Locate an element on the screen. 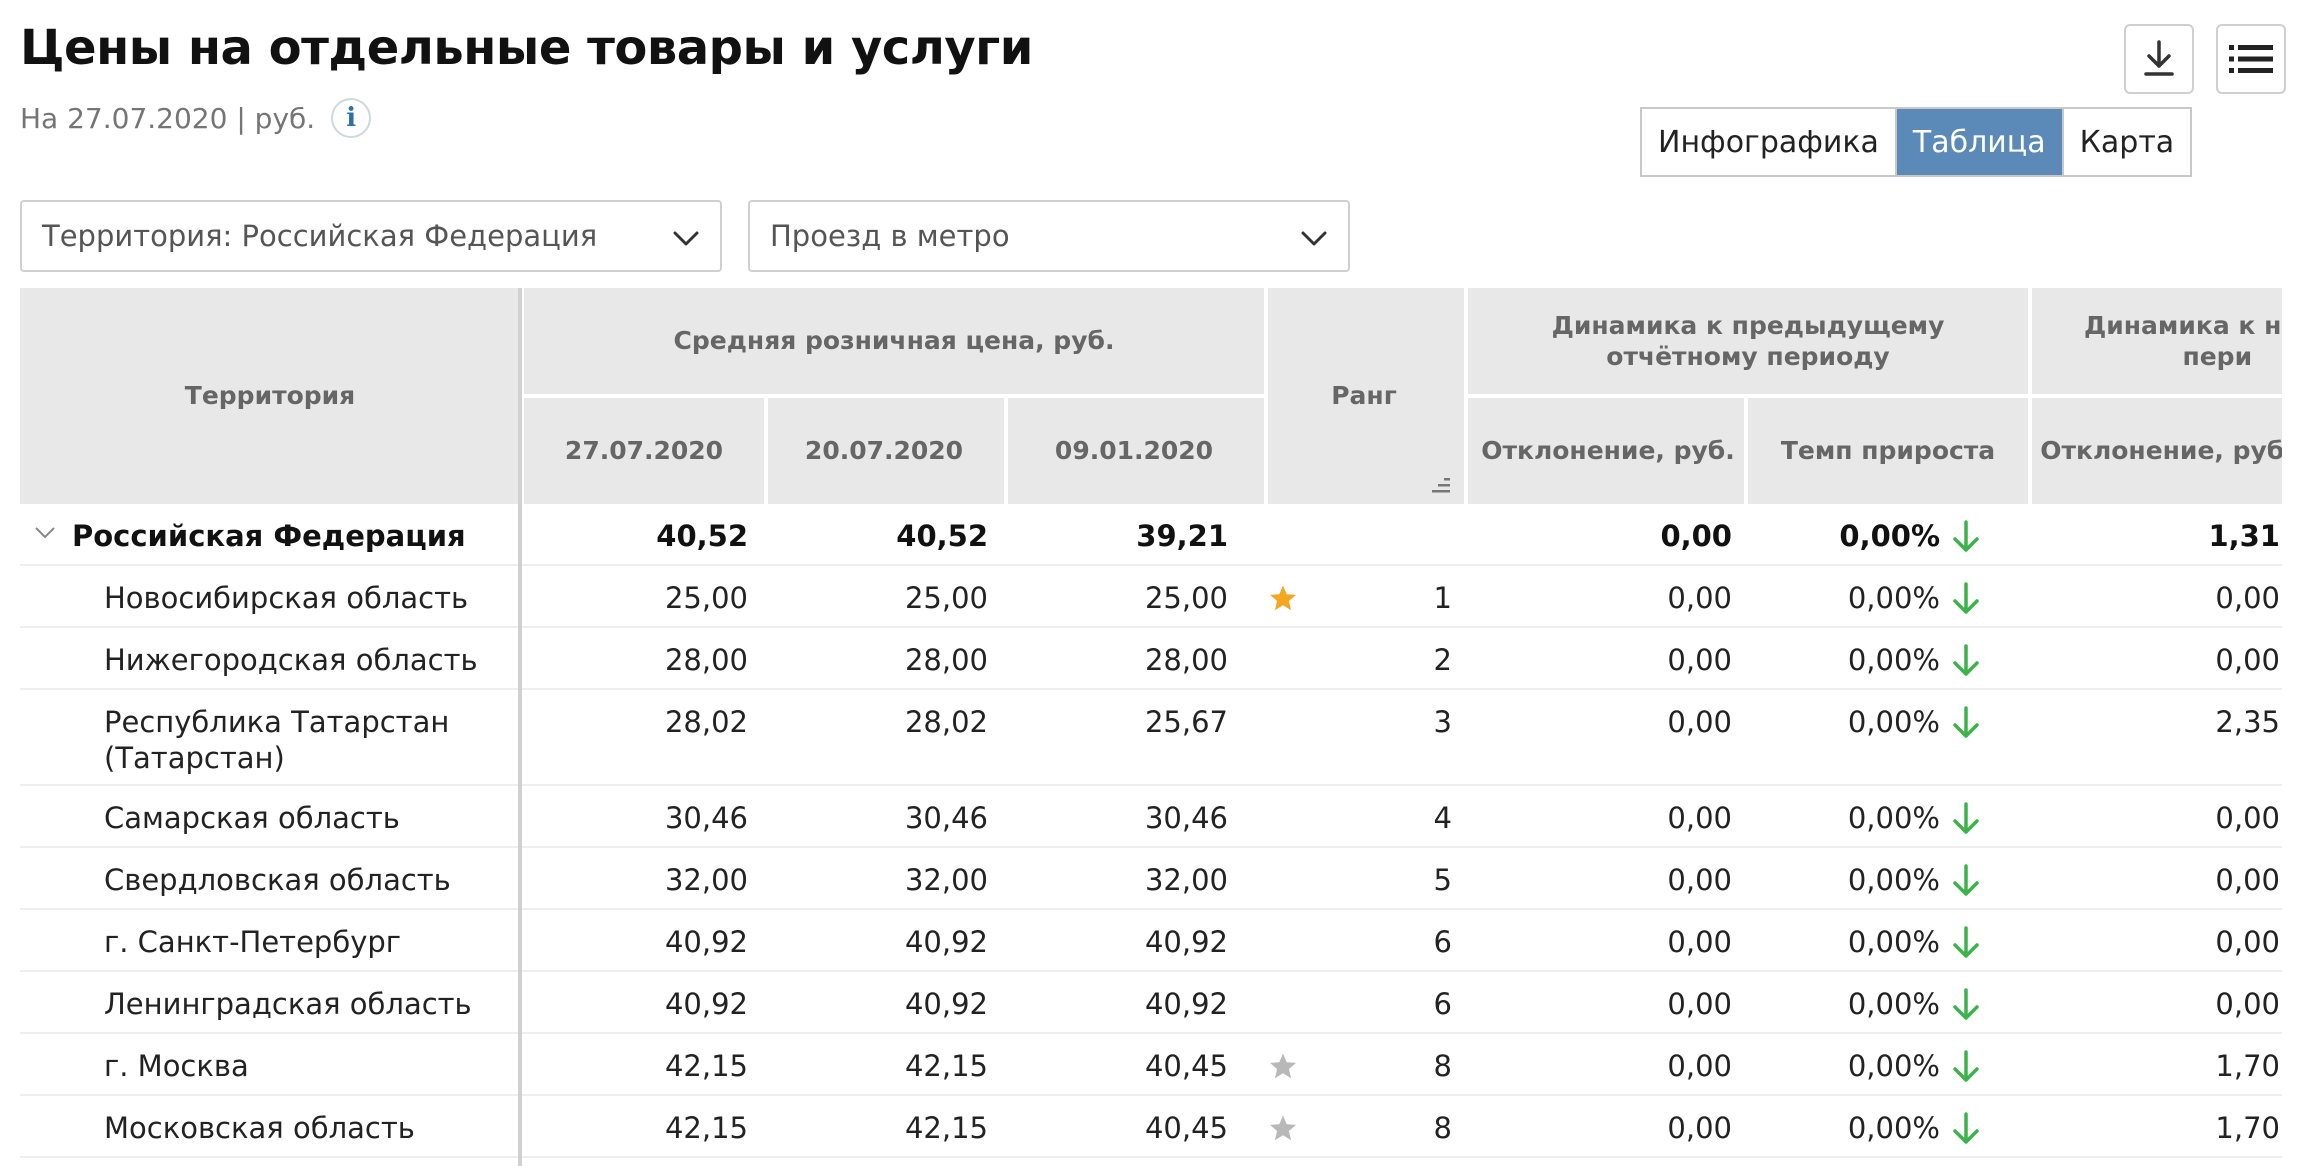 The height and width of the screenshot is (1166, 2302). cell-price-1: 28,02 is located at coordinates (706, 722).